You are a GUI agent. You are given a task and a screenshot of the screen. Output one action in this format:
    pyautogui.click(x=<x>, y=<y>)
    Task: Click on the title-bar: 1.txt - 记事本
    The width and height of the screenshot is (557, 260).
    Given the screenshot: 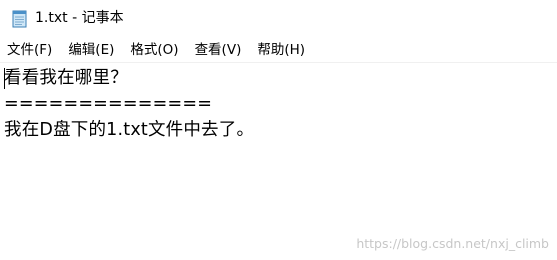 What is the action you would take?
    pyautogui.click(x=278, y=18)
    